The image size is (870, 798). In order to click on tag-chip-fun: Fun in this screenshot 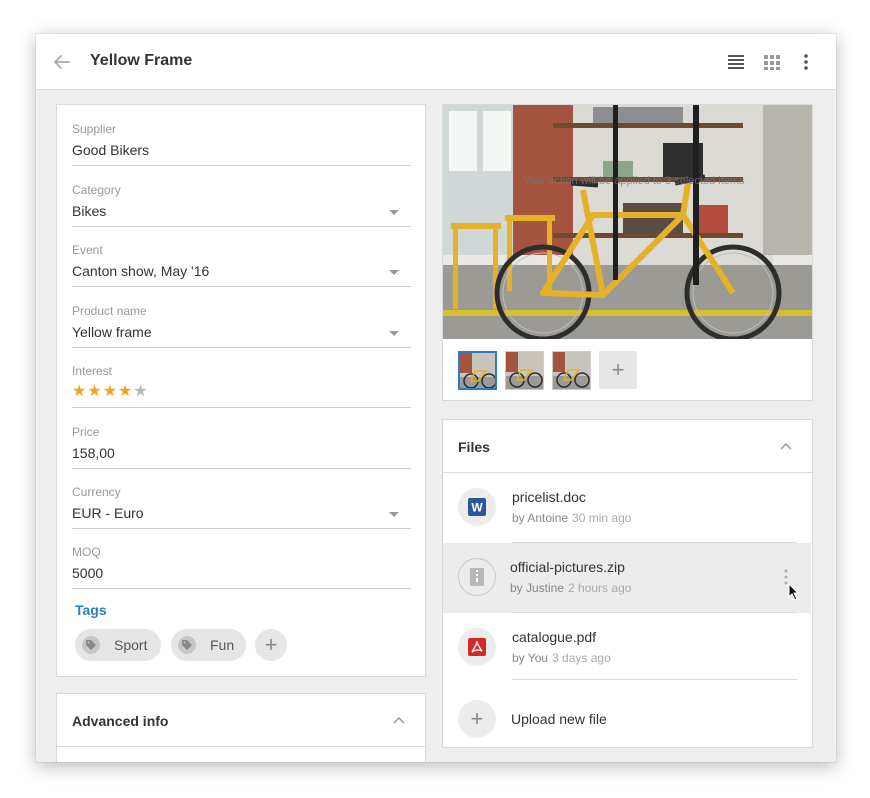, I will do `click(208, 645)`.